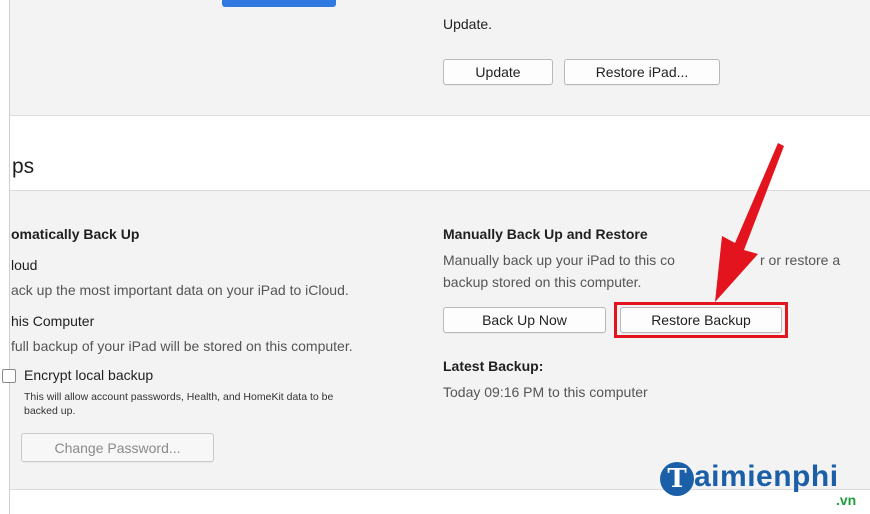  Describe the element at coordinates (9, 376) in the screenshot. I see `encrypt-backup-checkbox` at that location.